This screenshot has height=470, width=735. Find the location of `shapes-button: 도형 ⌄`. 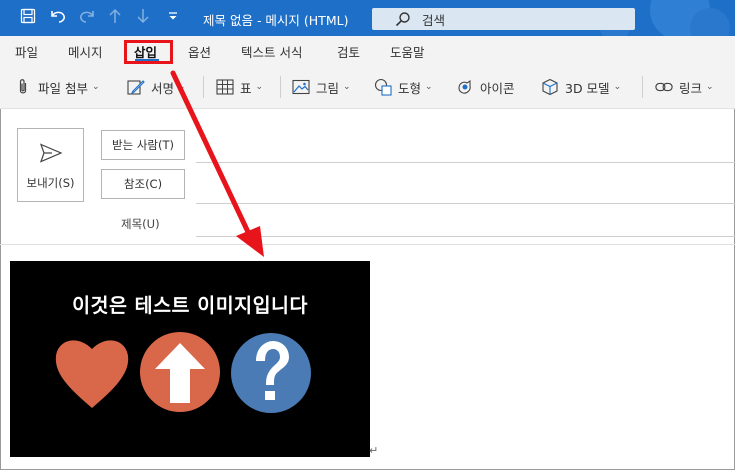

shapes-button: 도형 ⌄ is located at coordinates (403, 87).